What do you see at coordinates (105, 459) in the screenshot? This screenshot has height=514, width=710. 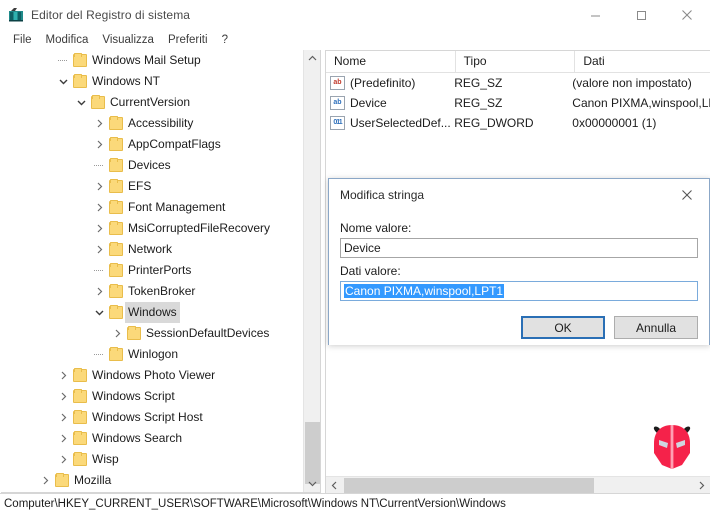 I see `tree-item-label: Wisp` at bounding box center [105, 459].